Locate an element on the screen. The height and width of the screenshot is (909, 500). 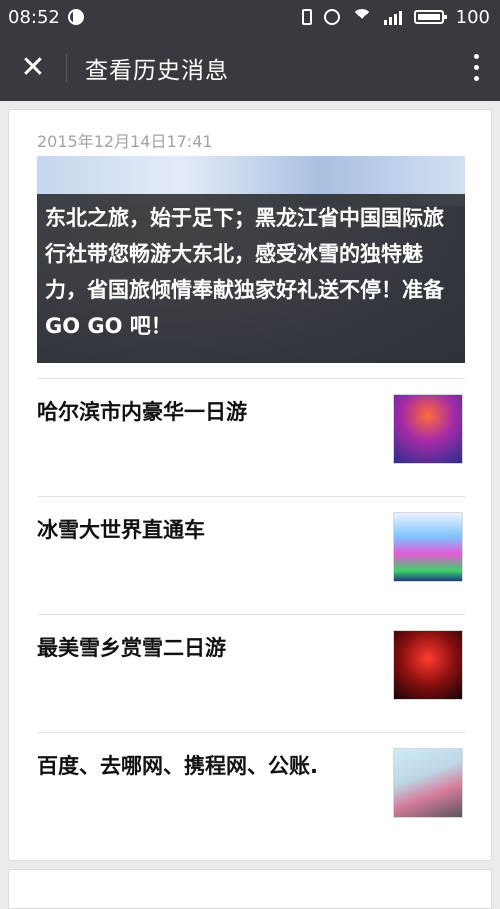
wifi-icon is located at coordinates (362, 17).